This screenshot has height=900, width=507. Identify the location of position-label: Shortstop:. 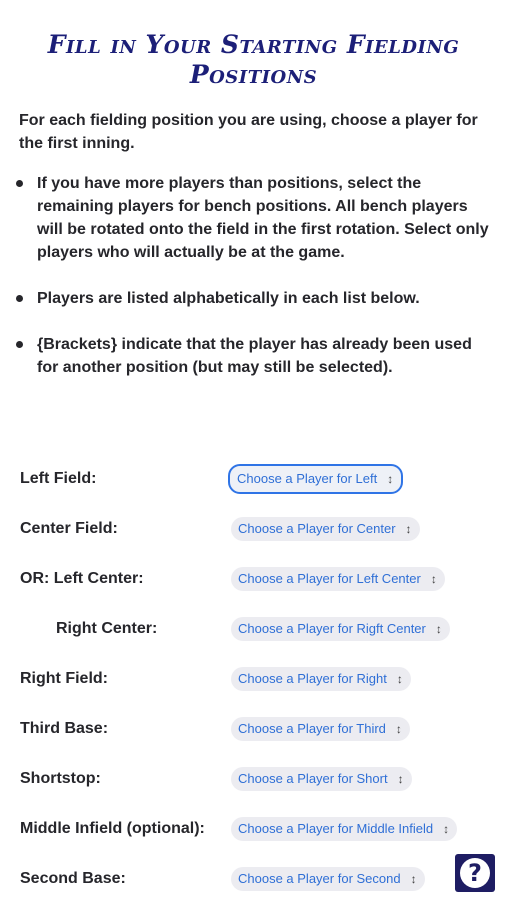
(60, 778).